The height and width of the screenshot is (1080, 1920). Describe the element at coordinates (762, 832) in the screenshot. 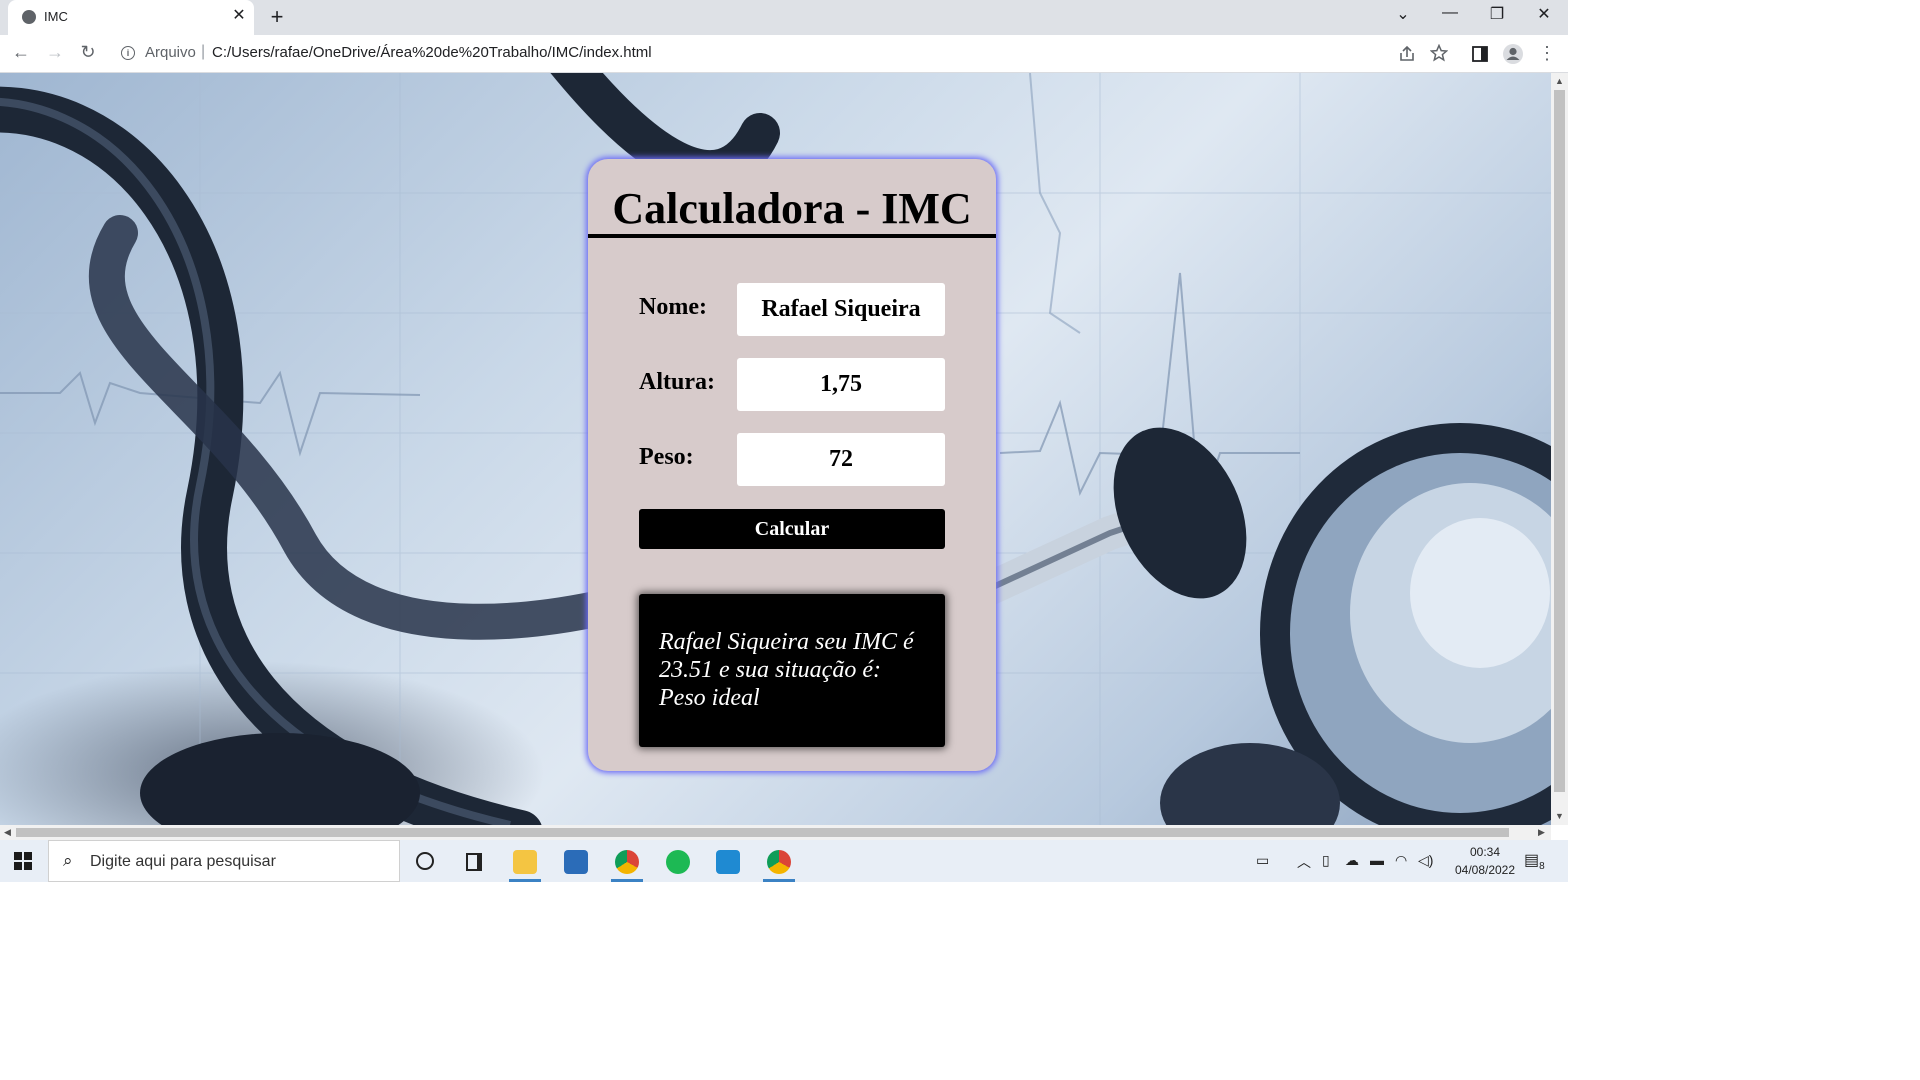

I see `horizontal-scroll-thumb` at that location.